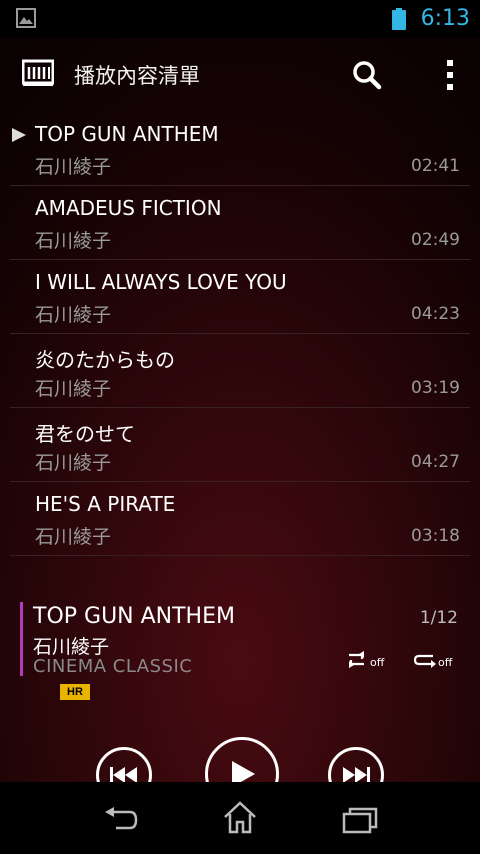  Describe the element at coordinates (240, 297) in the screenshot. I see `track-row: I WILL ALWAYS LOVE YOU 石川綾子 04:23` at that location.